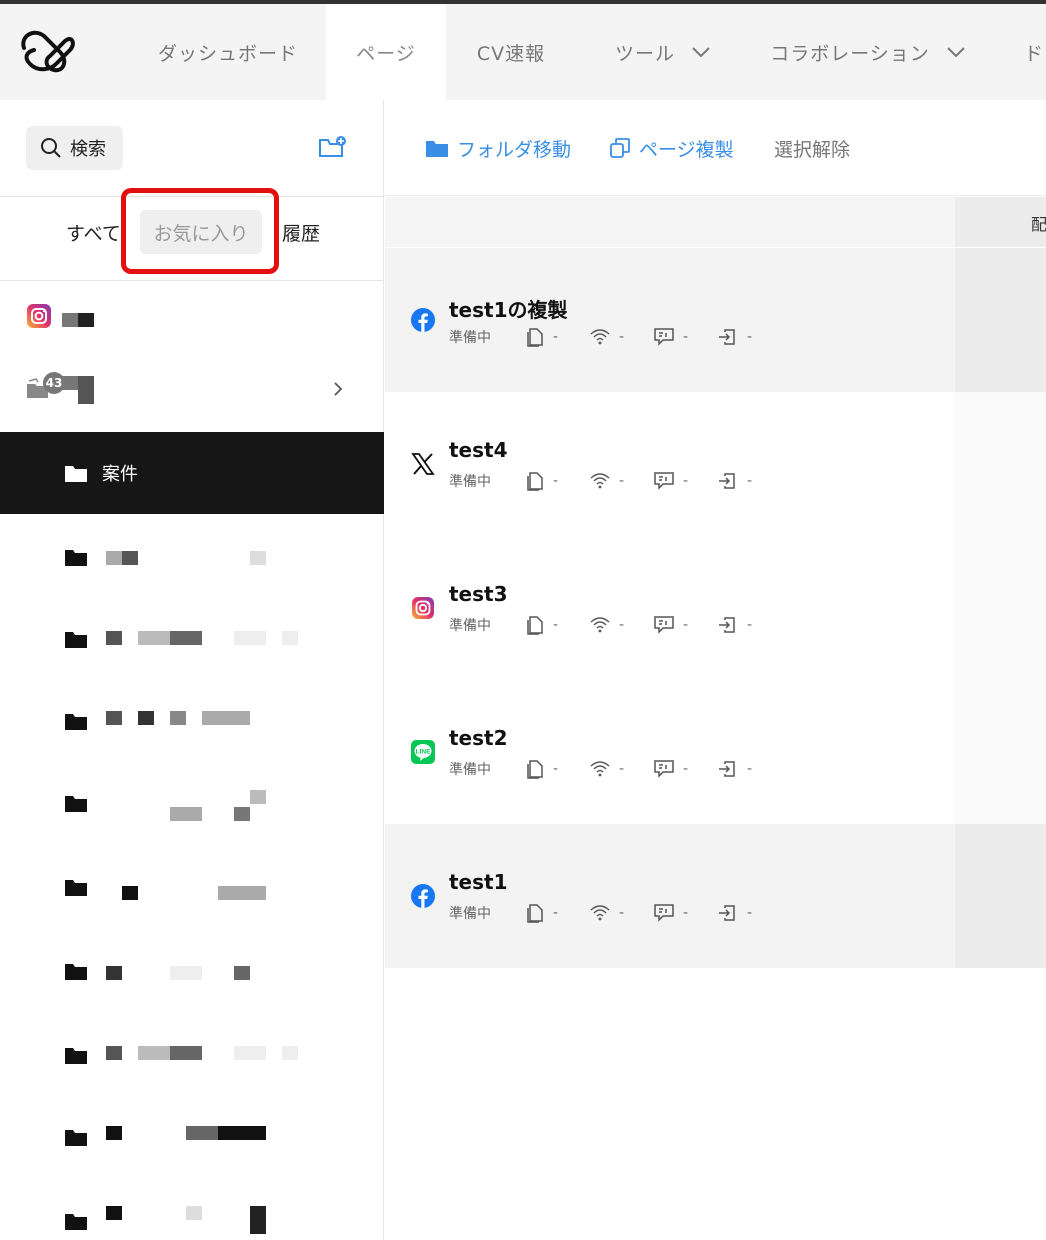 Image resolution: width=1046 pixels, height=1240 pixels. I want to click on deselect-button: 選択解除, so click(812, 148).